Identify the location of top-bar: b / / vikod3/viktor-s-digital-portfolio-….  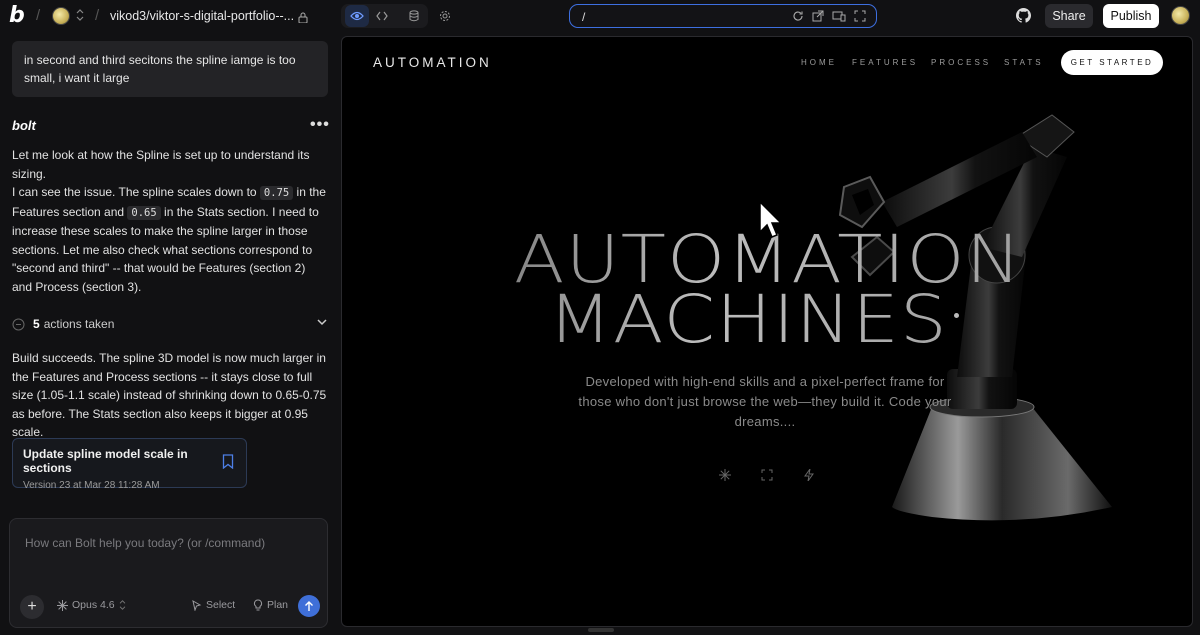
(600, 16).